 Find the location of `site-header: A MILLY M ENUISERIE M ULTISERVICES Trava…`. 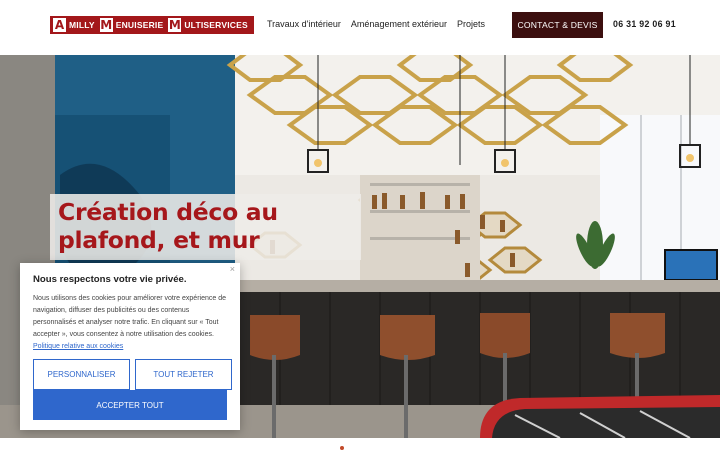

site-header: A MILLY M ENUISERIE M ULTISERVICES Trava… is located at coordinates (360, 27).